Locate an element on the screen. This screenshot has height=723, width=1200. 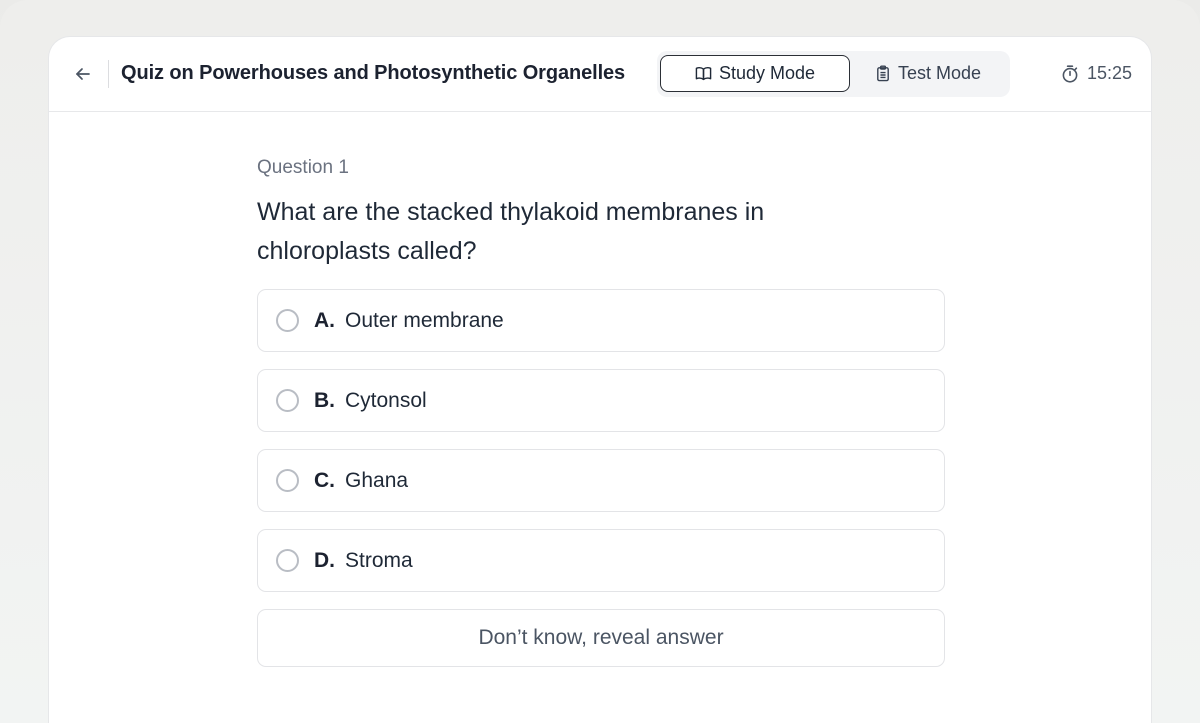
header-divider is located at coordinates (108, 74).